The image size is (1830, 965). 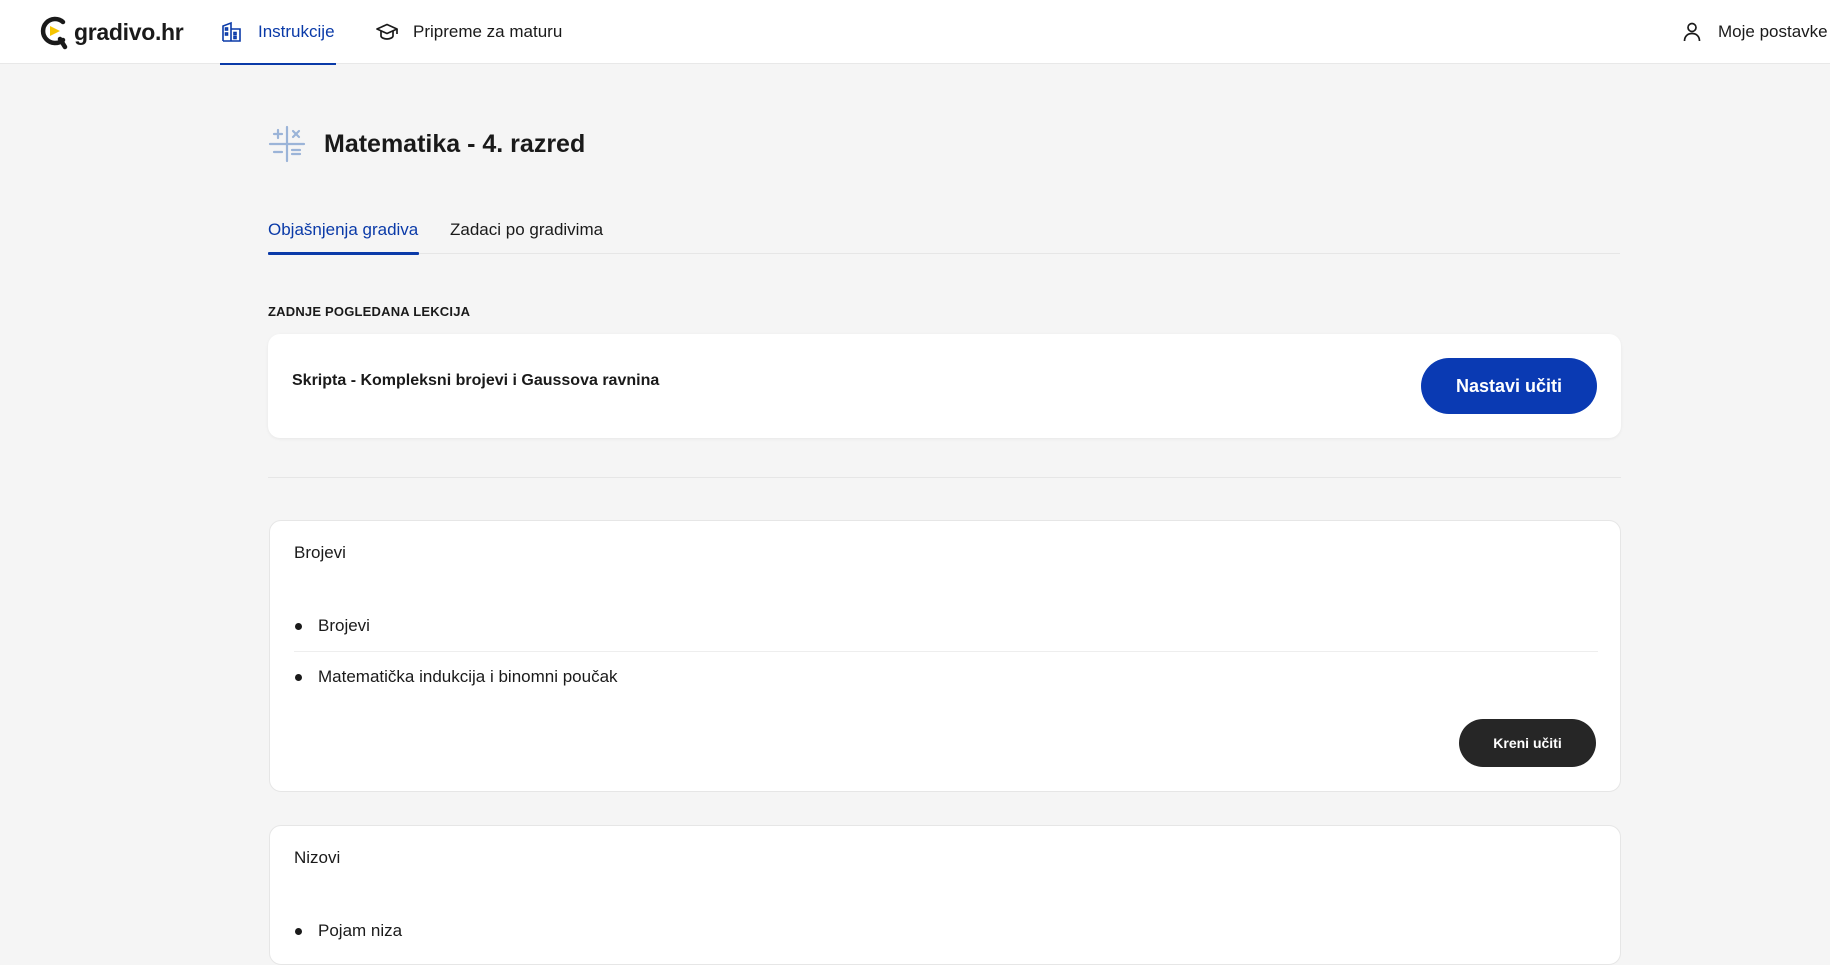 What do you see at coordinates (369, 311) in the screenshot?
I see `last-viewed-heading: ZADNJE POGLEDANA LEKCIJA` at bounding box center [369, 311].